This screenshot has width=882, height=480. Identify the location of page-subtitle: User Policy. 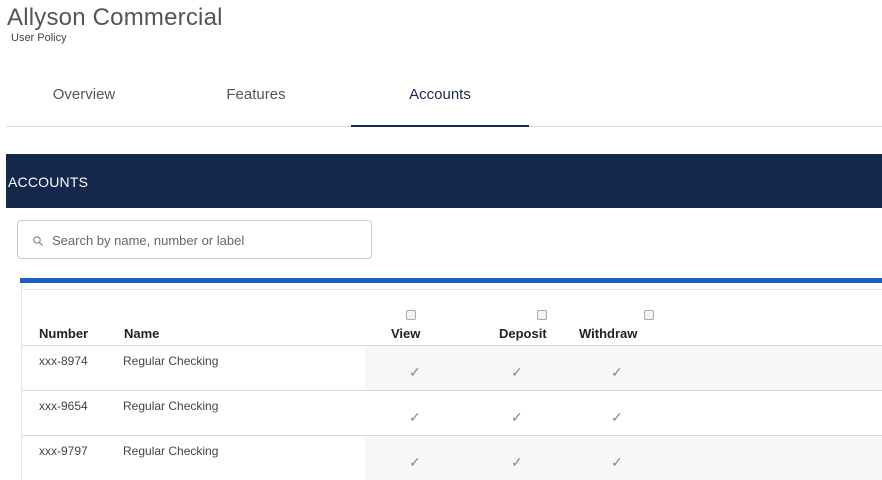
(39, 38).